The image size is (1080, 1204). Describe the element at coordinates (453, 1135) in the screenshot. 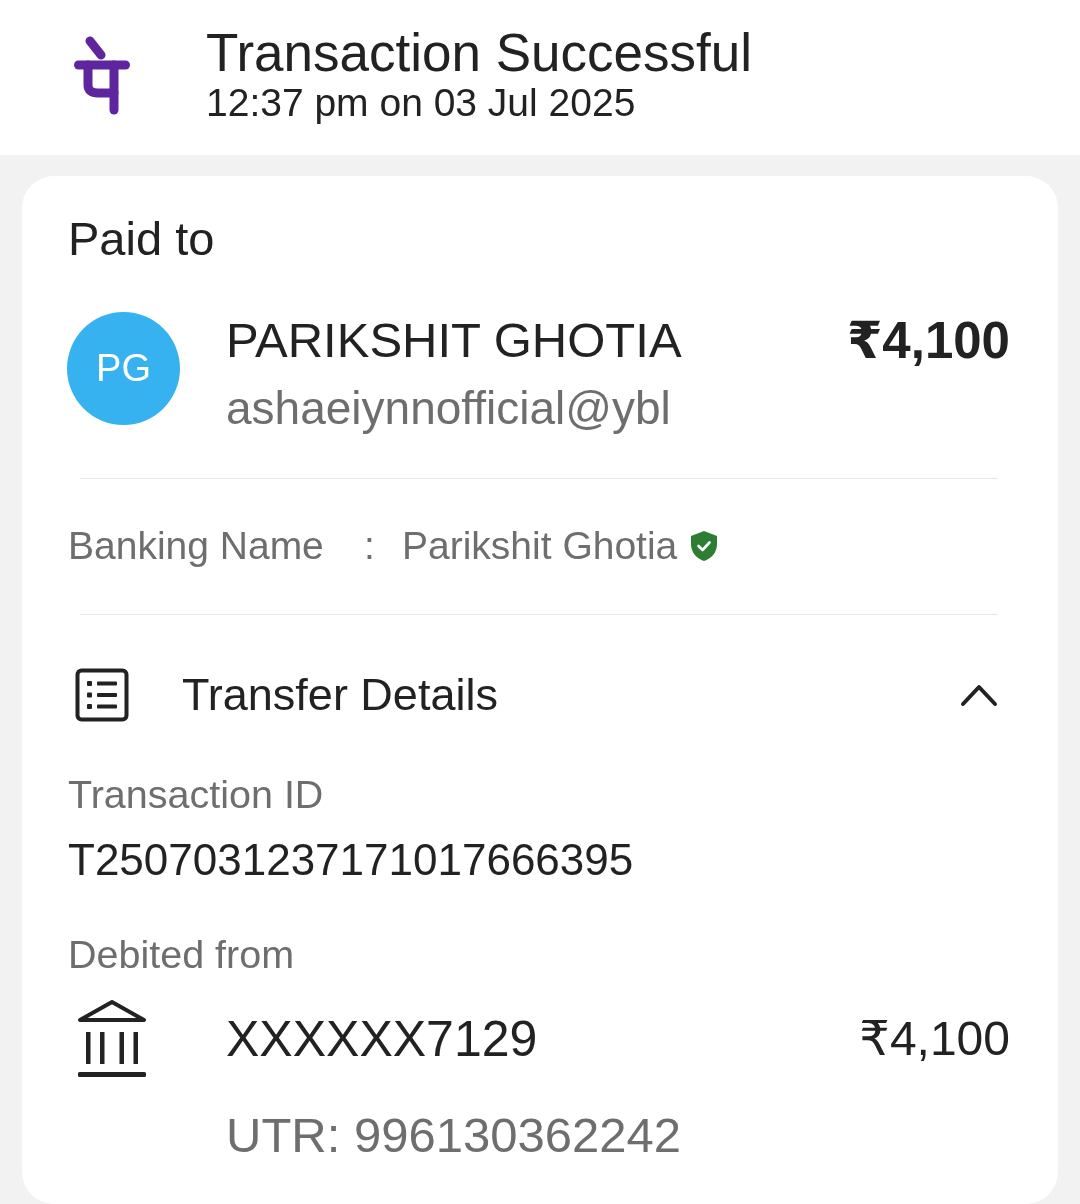

I see `utr-number: UTR: 996130362242` at that location.